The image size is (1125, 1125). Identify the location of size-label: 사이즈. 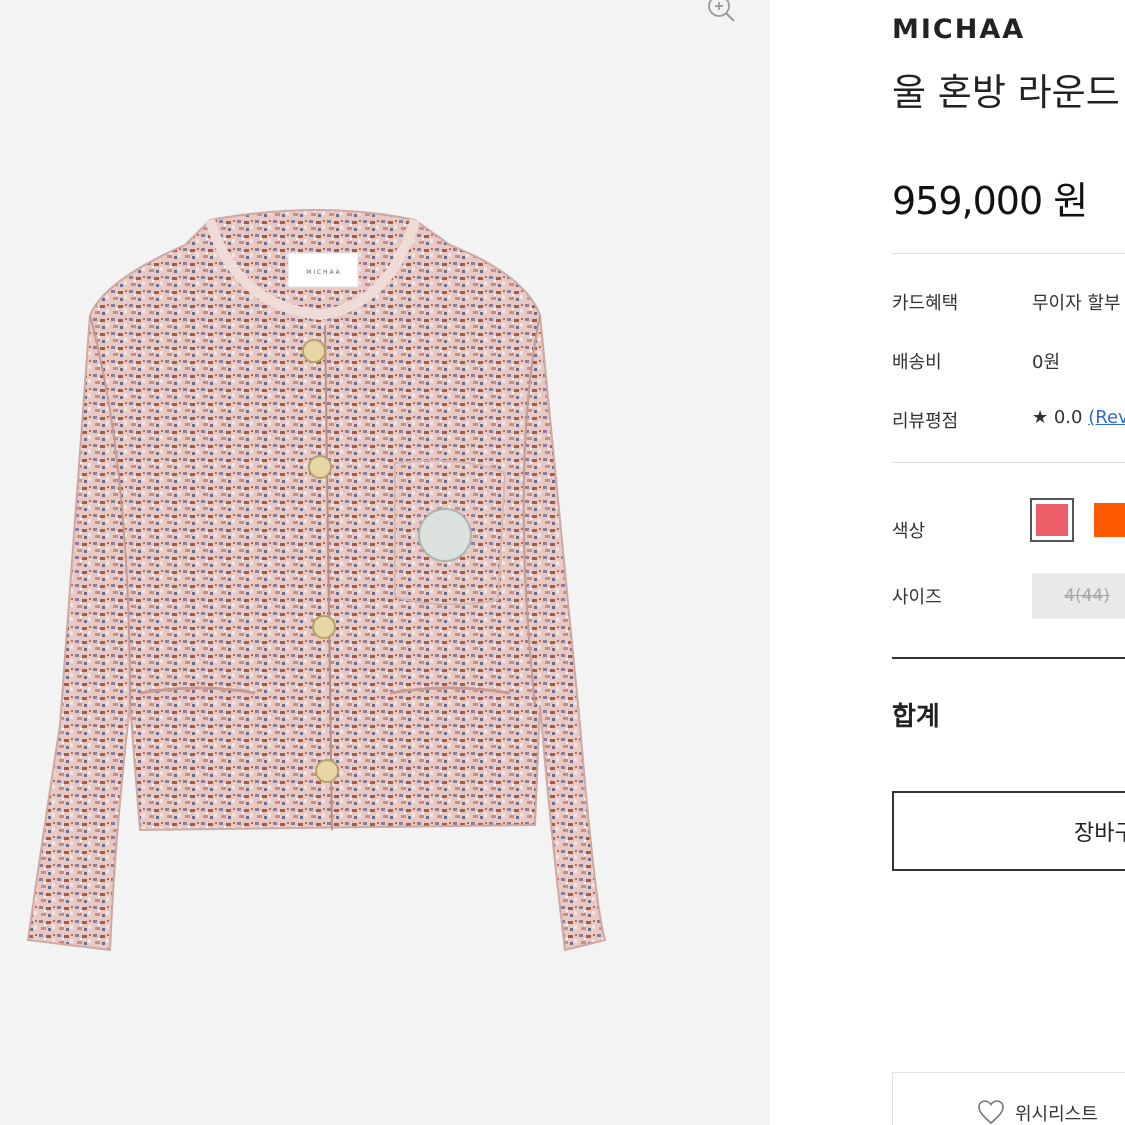
(917, 597).